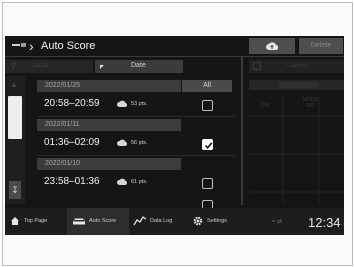  I want to click on nav-label: Data Log, so click(161, 221).